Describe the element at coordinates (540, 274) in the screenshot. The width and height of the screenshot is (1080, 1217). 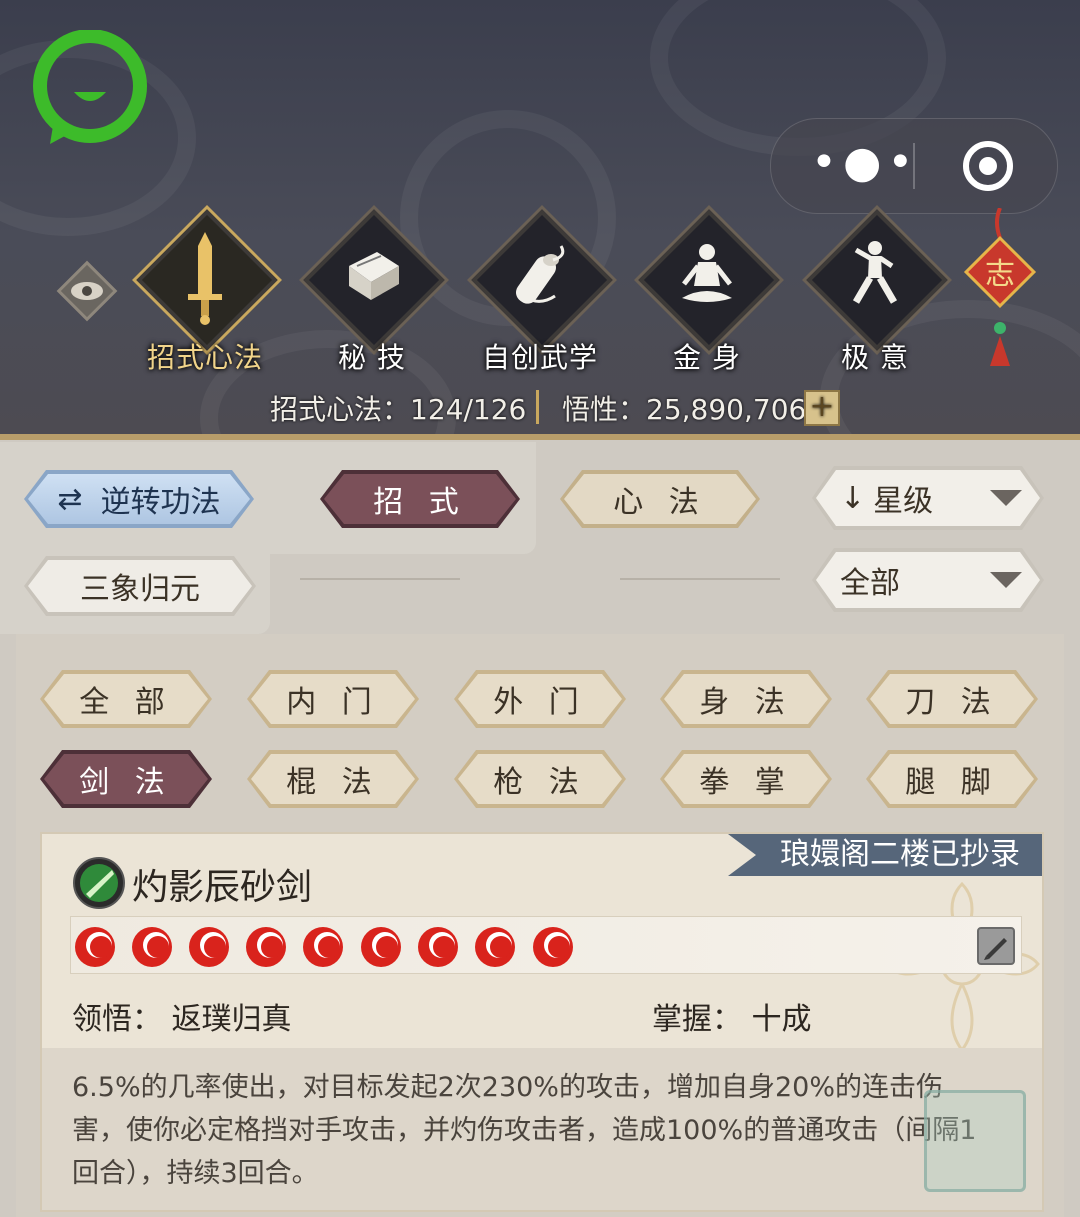
I see `scroll-icon` at that location.